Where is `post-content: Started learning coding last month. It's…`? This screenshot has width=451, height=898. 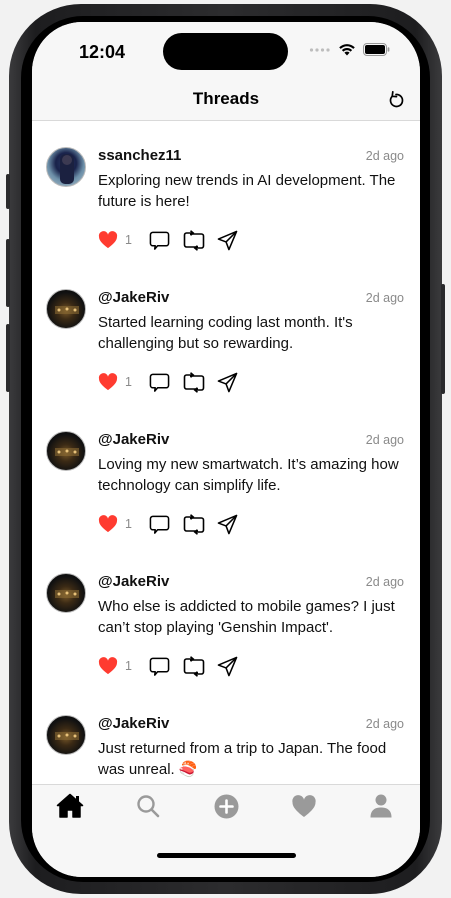
post-content: Started learning coding last month. It's… is located at coordinates (225, 333).